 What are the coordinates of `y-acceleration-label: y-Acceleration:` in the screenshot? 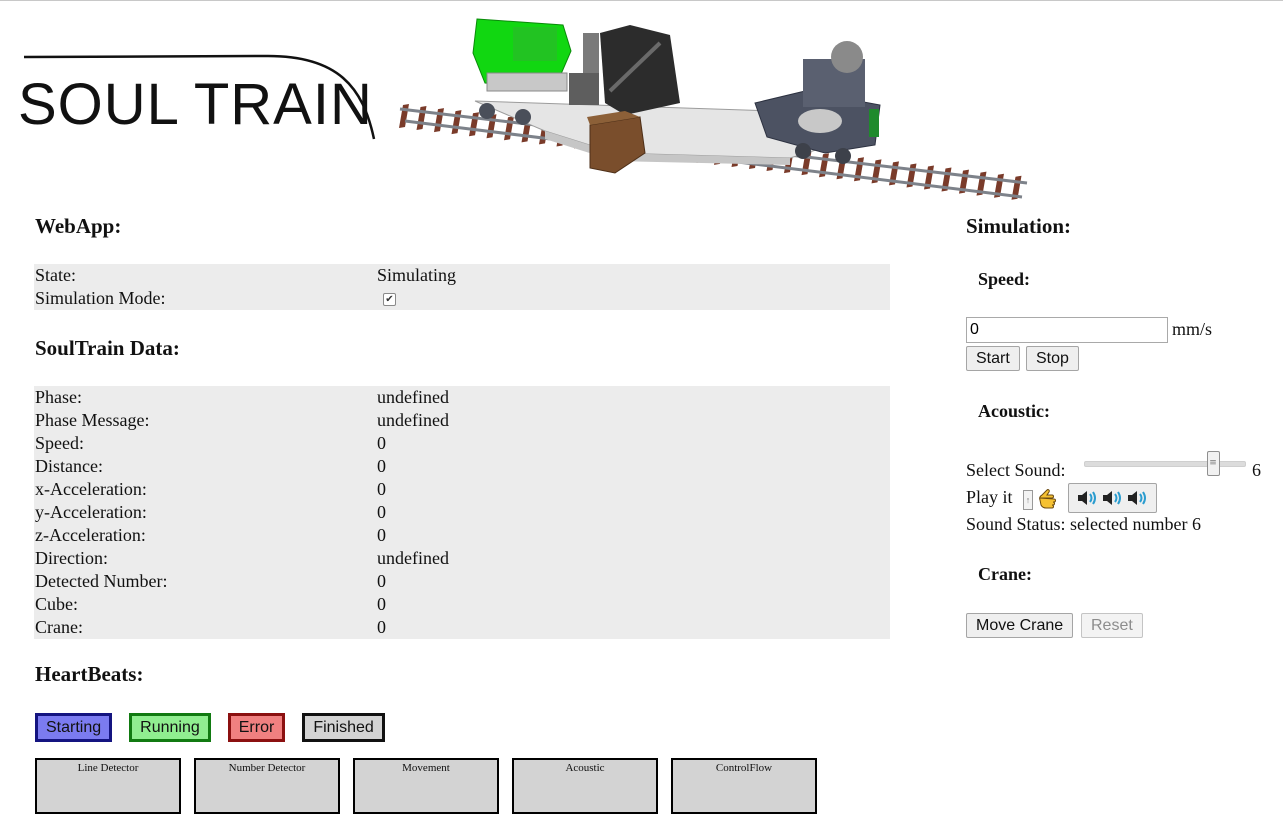 It's located at (91, 512).